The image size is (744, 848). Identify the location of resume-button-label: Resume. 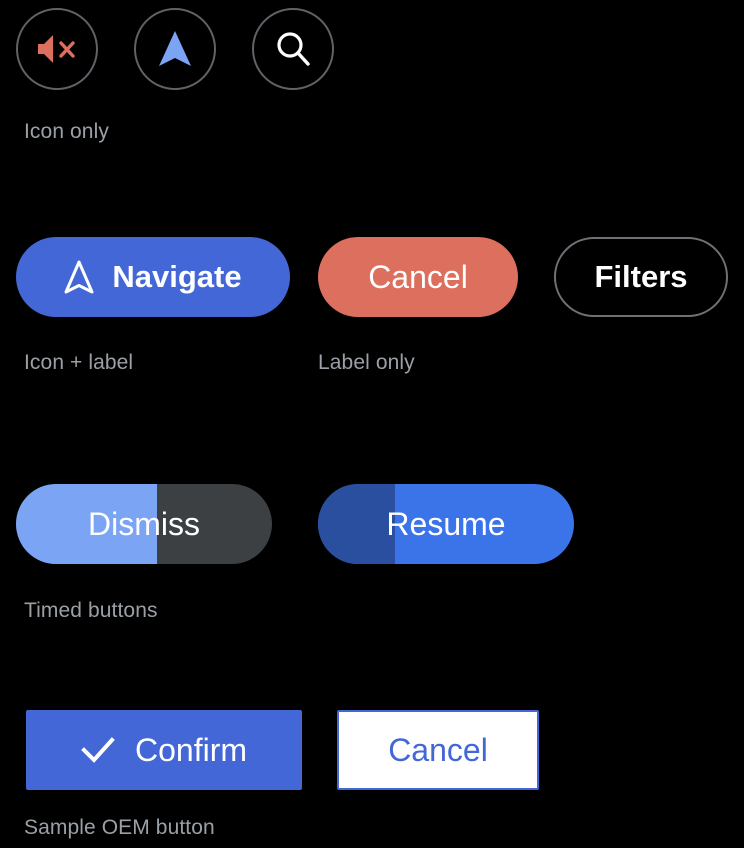
(446, 523).